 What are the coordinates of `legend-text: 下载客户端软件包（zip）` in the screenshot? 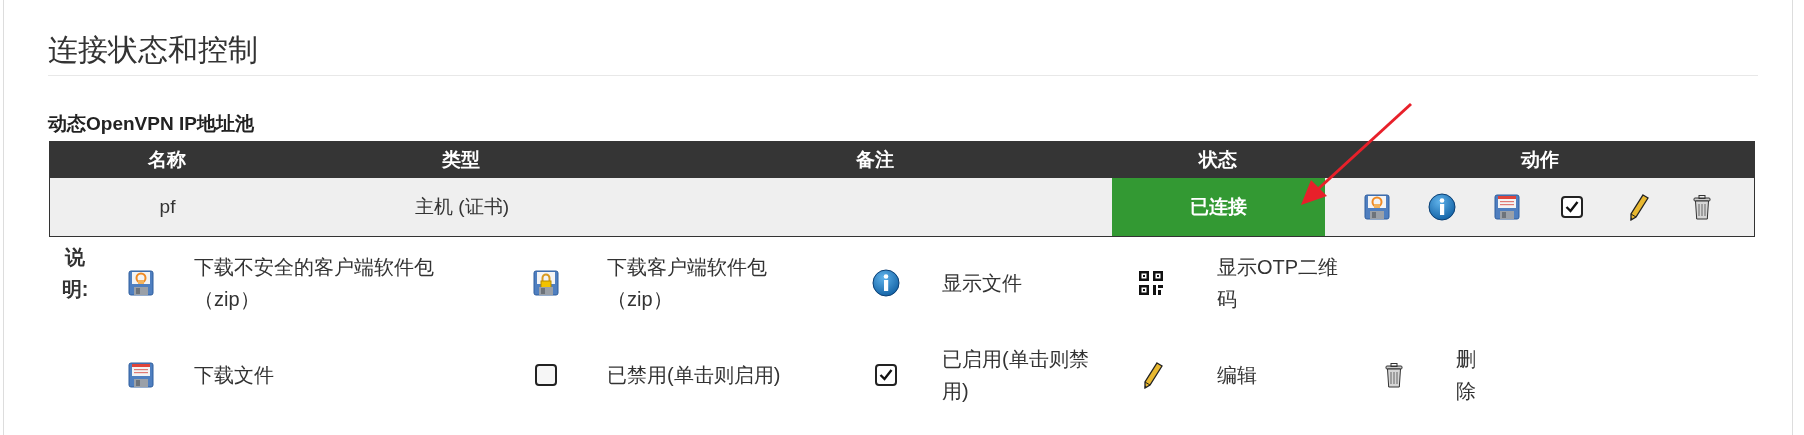 It's located at (687, 283).